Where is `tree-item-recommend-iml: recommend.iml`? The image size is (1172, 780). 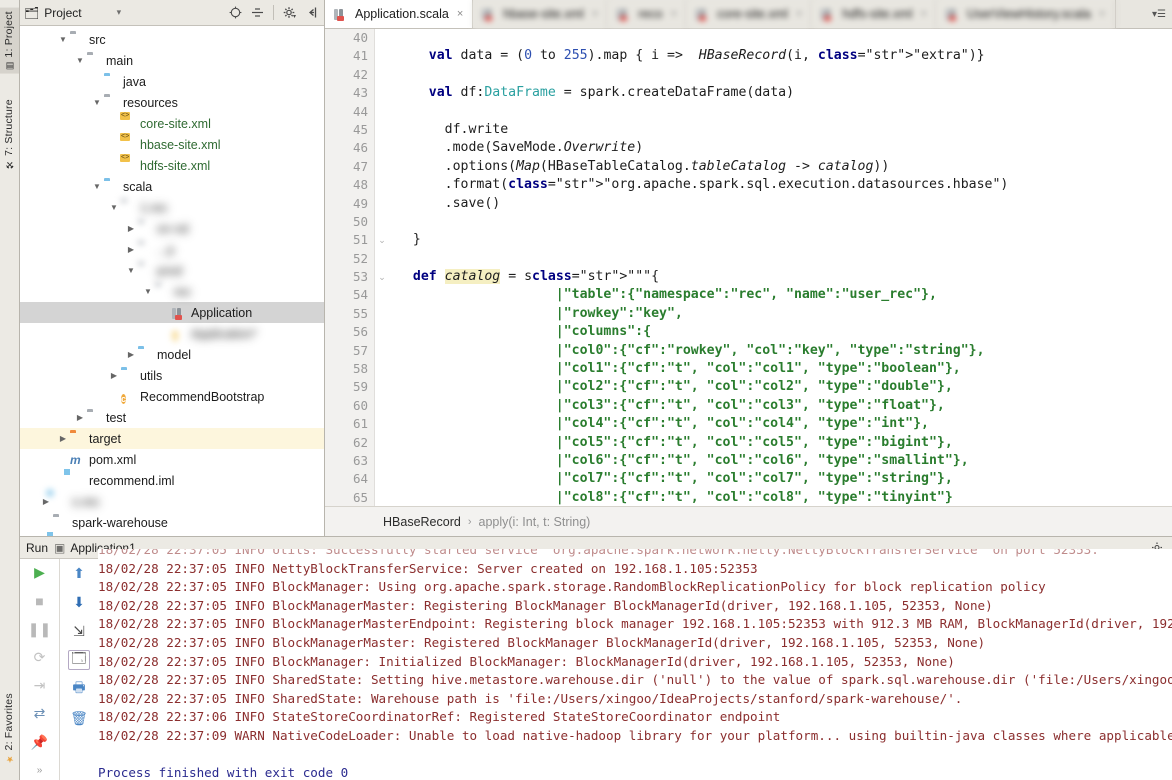 tree-item-recommend-iml: recommend.iml is located at coordinates (172, 480).